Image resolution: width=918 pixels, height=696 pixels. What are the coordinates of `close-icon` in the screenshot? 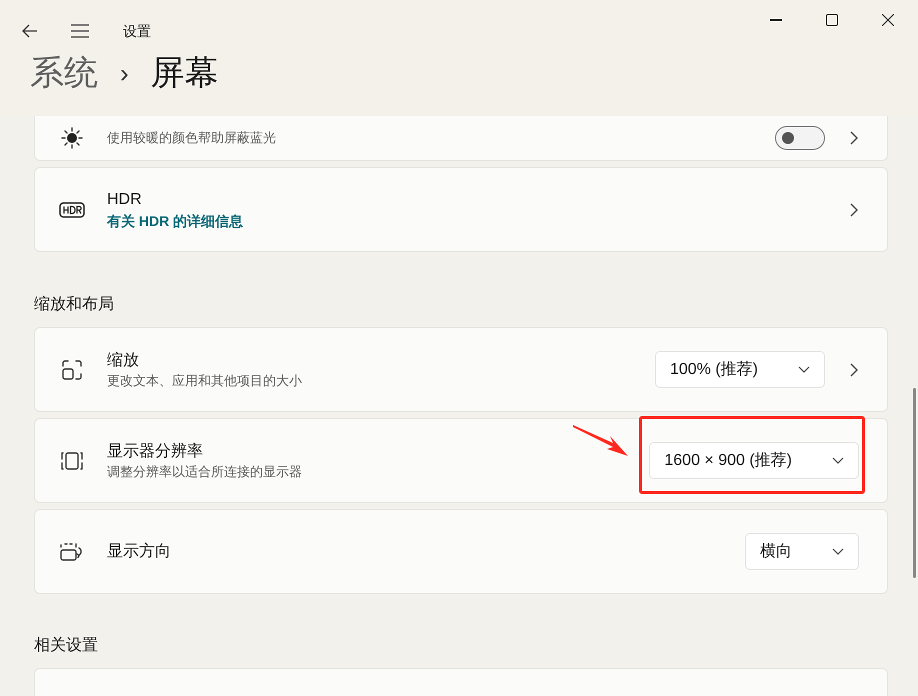 It's located at (888, 20).